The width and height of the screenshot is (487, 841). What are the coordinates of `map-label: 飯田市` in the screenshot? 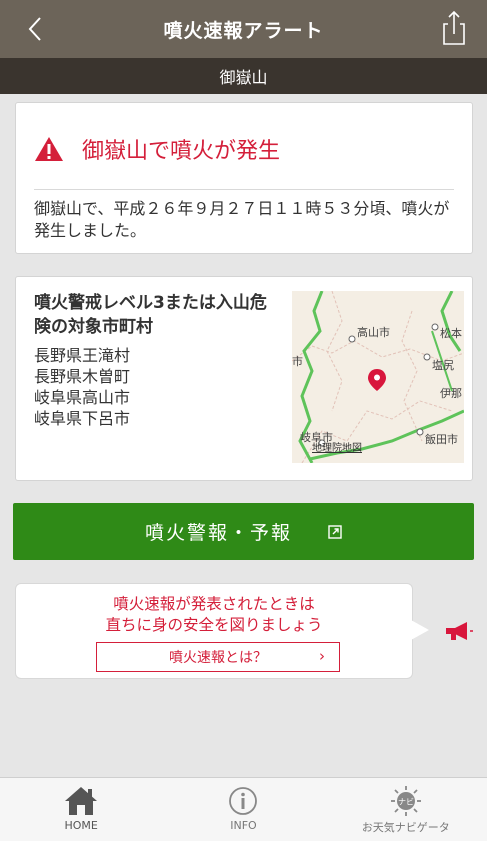 It's located at (441, 439).